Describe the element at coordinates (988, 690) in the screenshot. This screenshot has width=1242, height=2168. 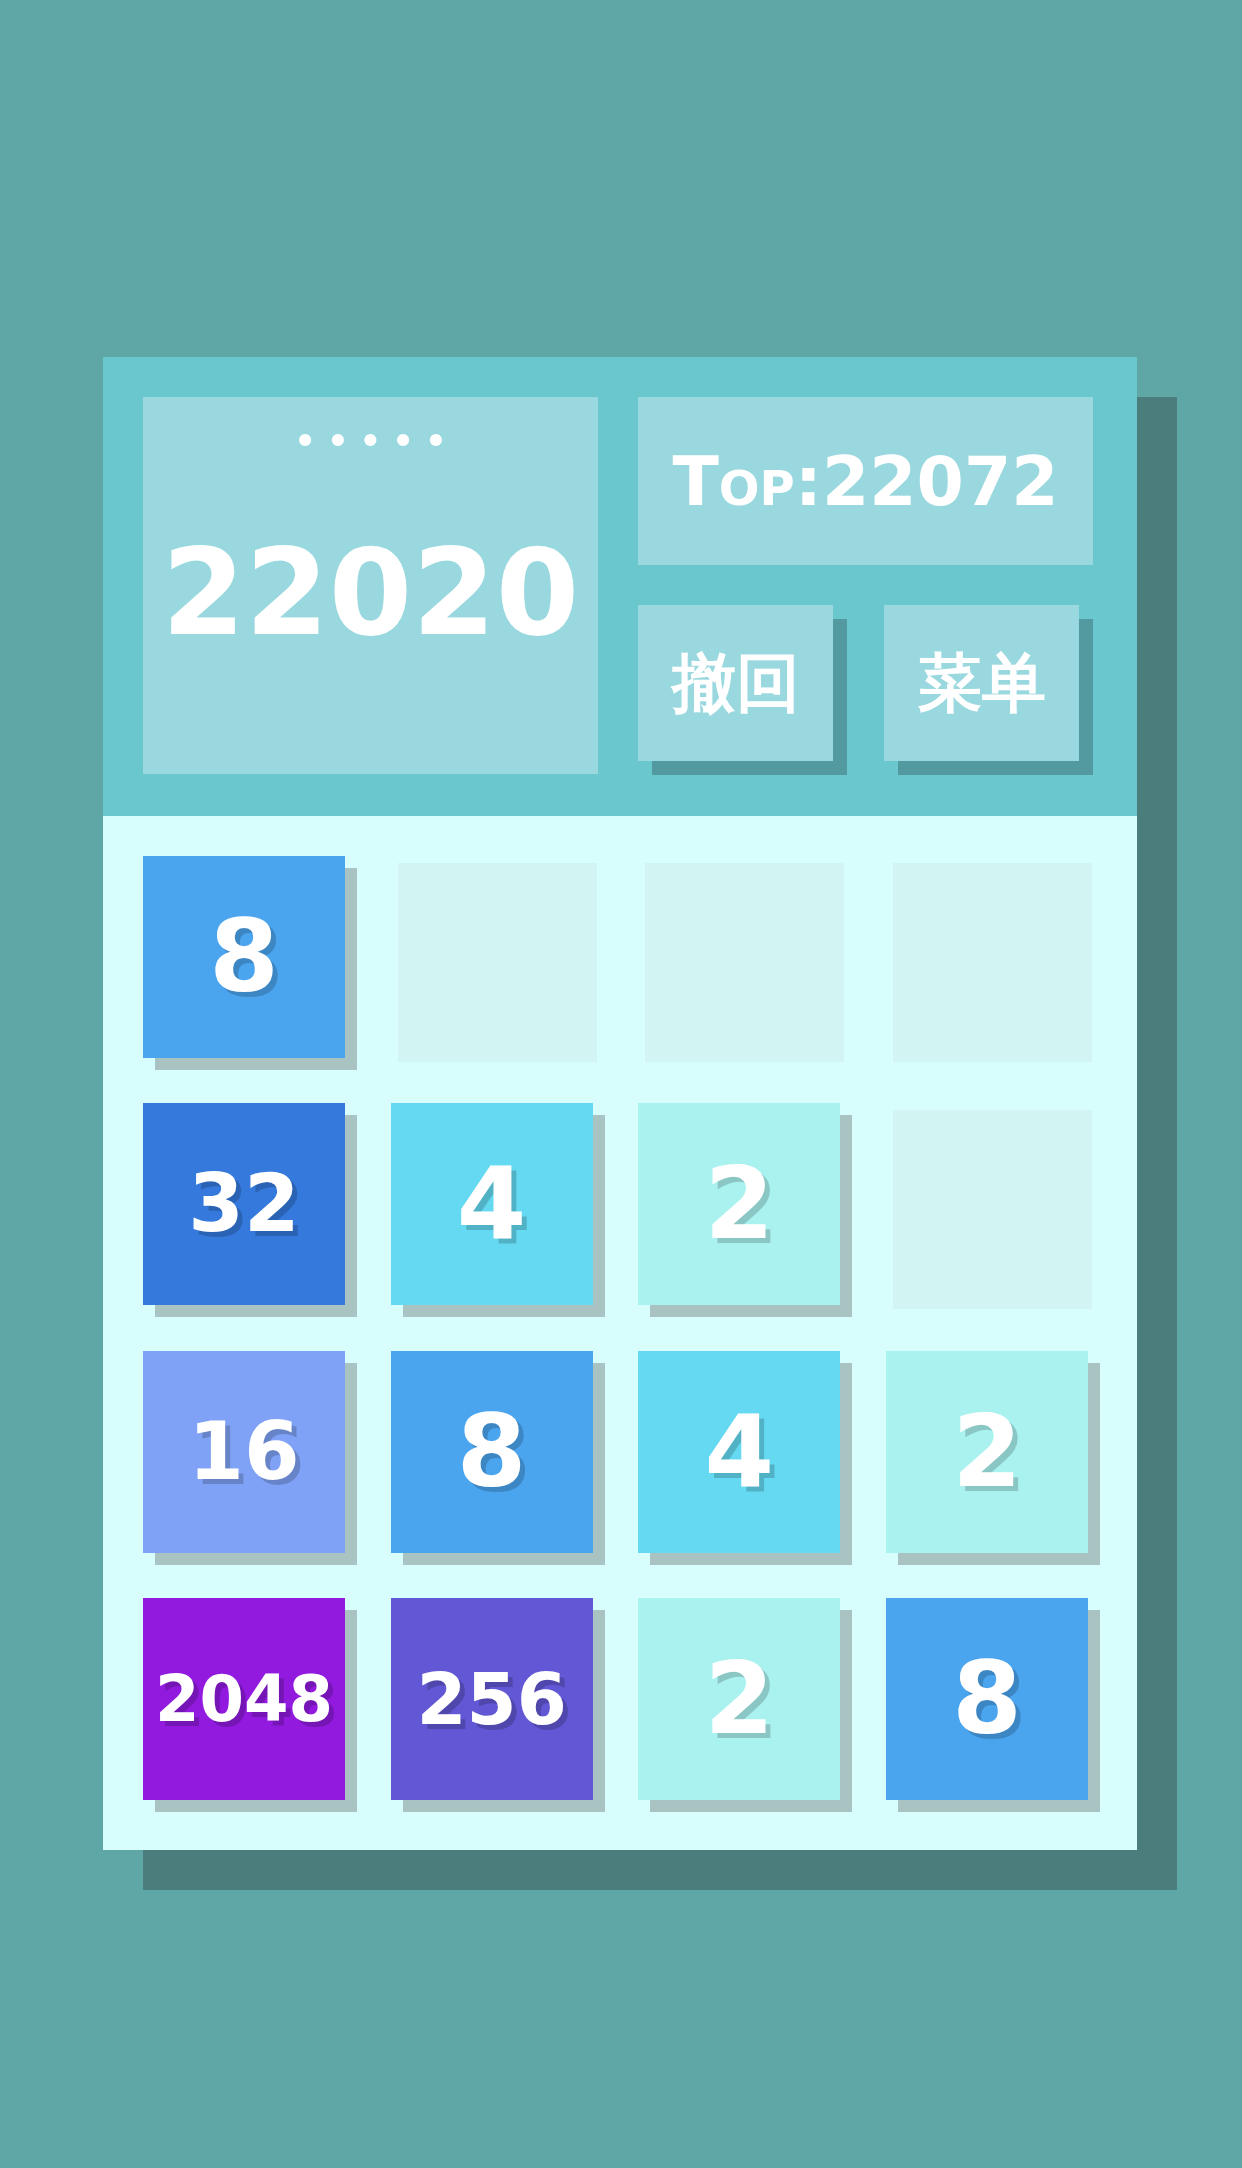
I see `menu-button: 菜单` at that location.